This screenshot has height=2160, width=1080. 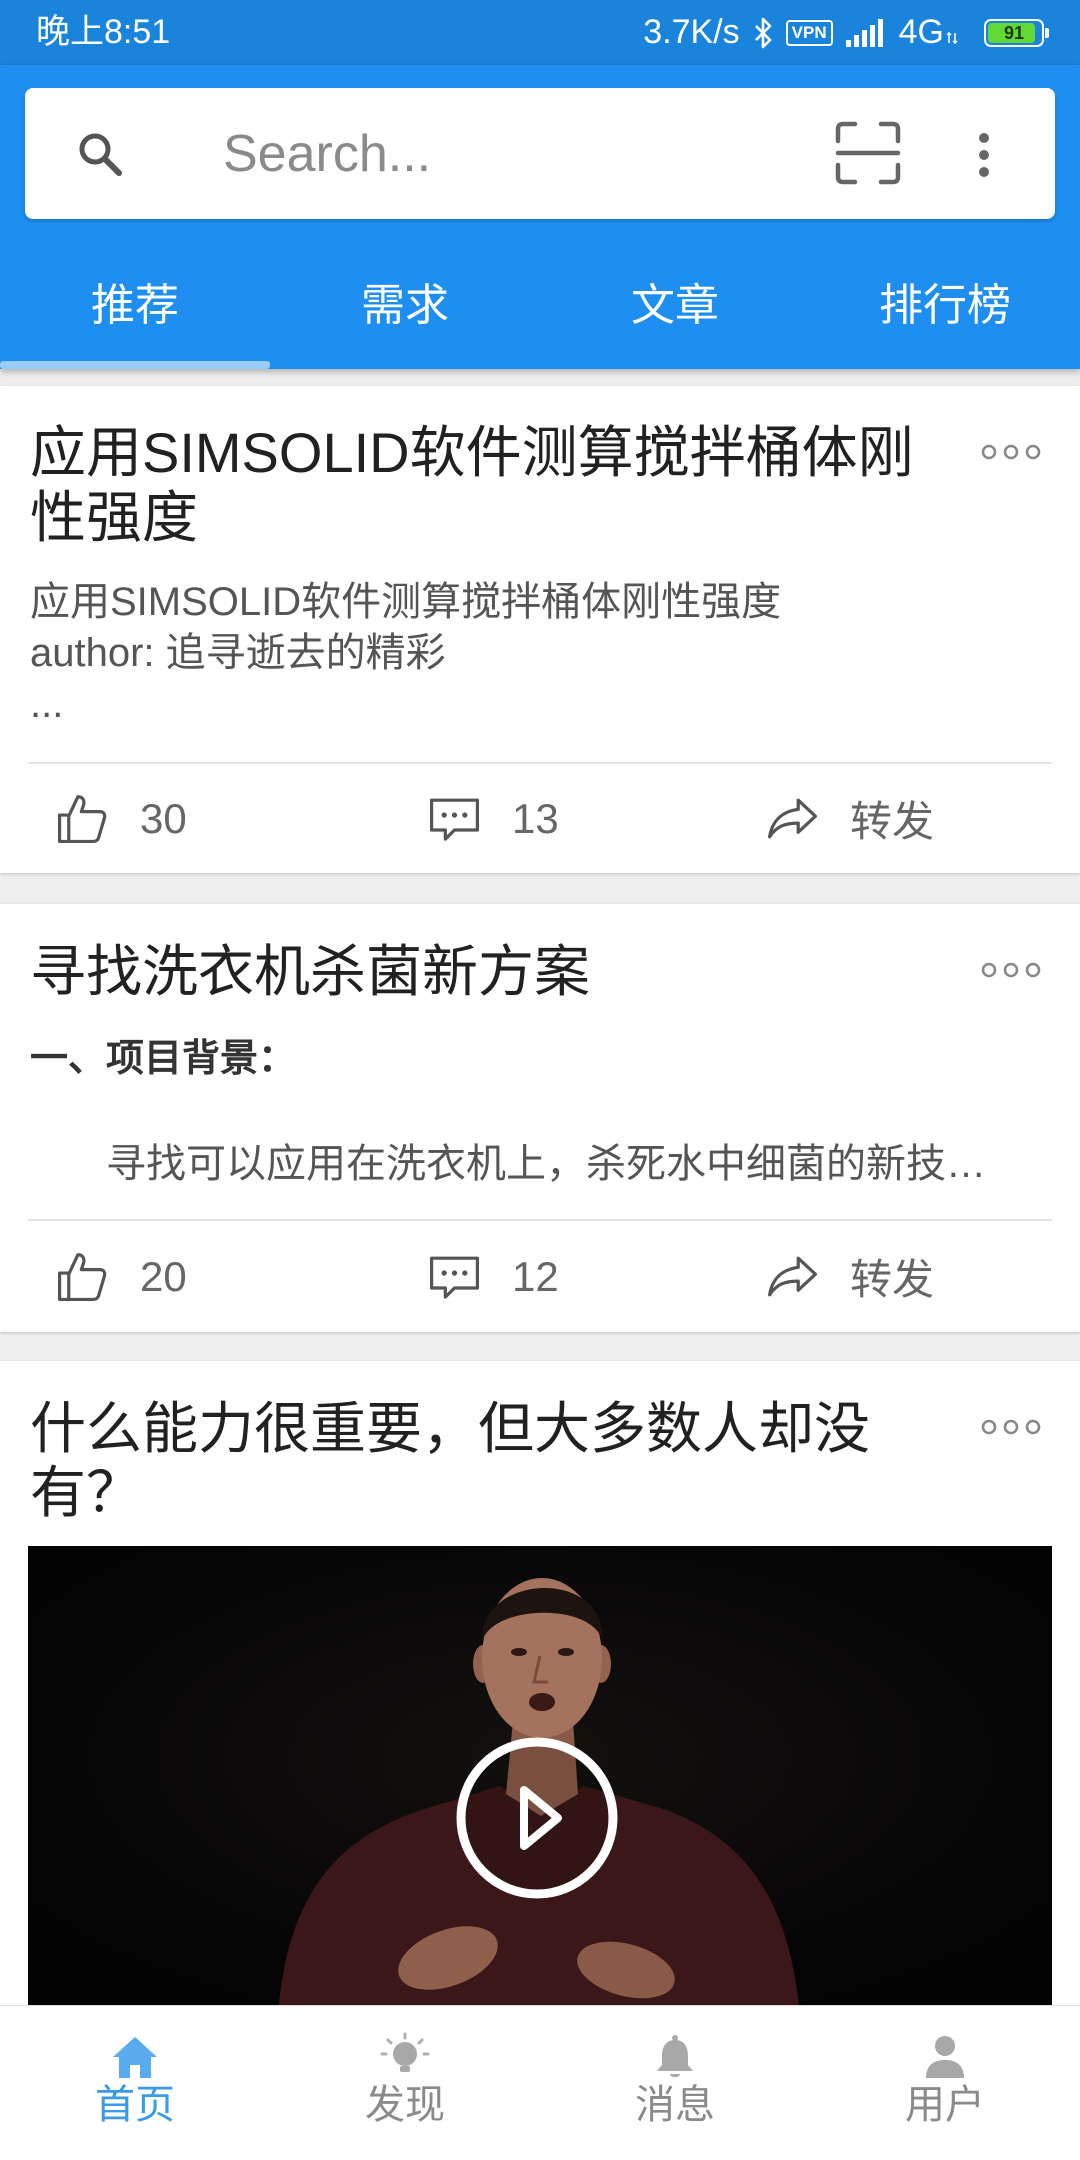 I want to click on battery-percent: 91, so click(x=1014, y=32).